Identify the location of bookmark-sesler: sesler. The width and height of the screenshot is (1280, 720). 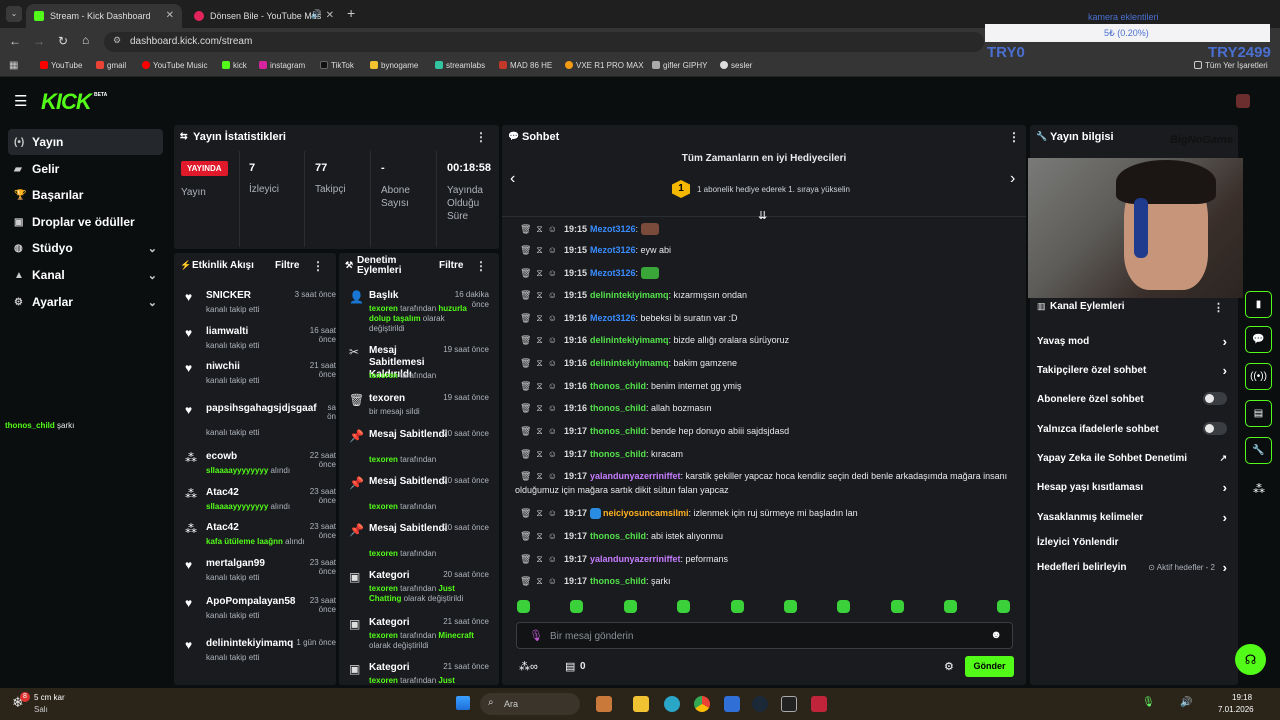
(736, 65).